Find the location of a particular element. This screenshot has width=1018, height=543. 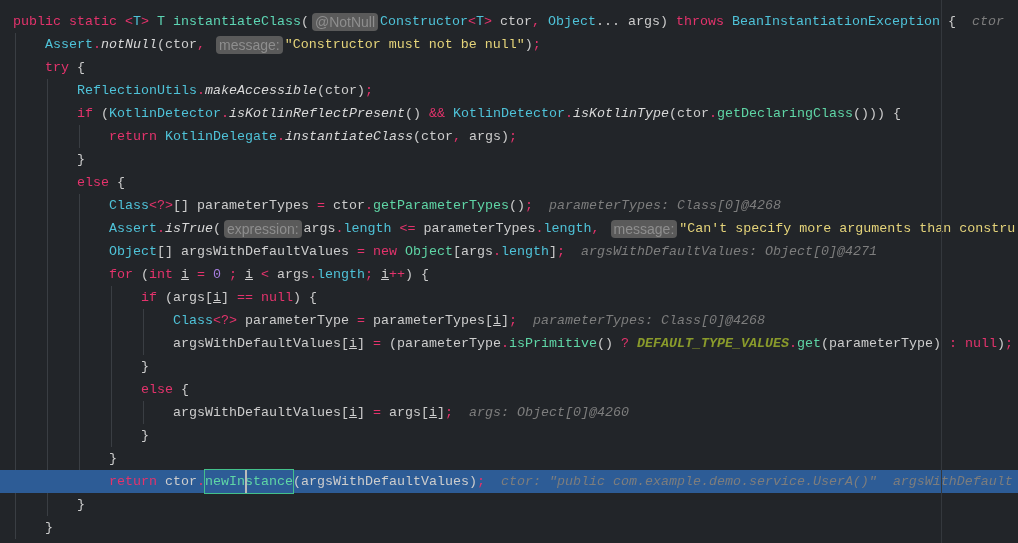

static-call: isTrue is located at coordinates (189, 229).